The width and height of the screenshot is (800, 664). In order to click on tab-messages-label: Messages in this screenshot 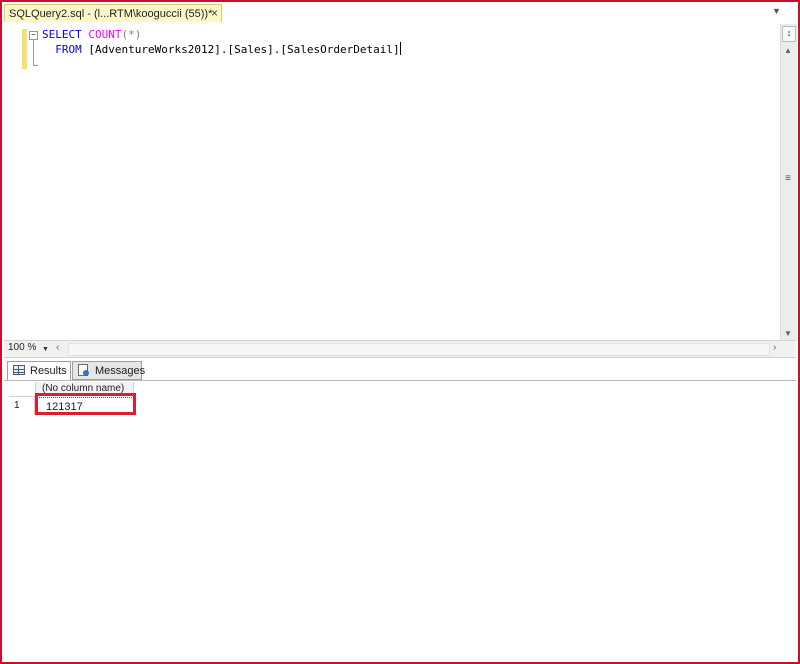, I will do `click(120, 371)`.